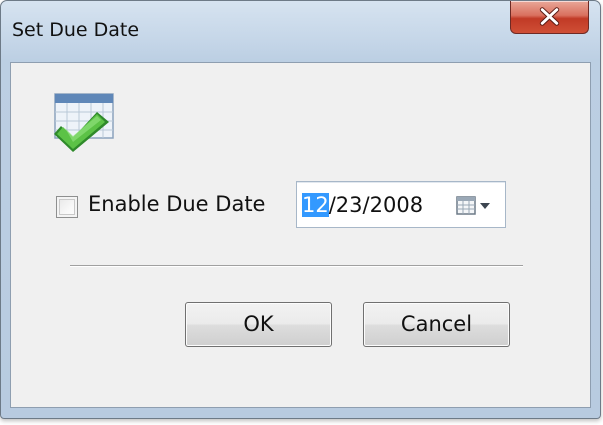  I want to click on title-bar: Set Due Date, so click(300, 31).